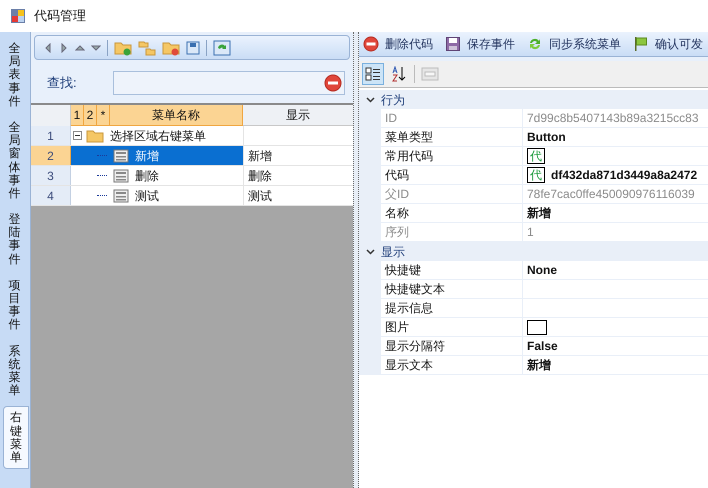 The width and height of the screenshot is (708, 488). Describe the element at coordinates (77, 115) in the screenshot. I see `column-header: 1` at that location.